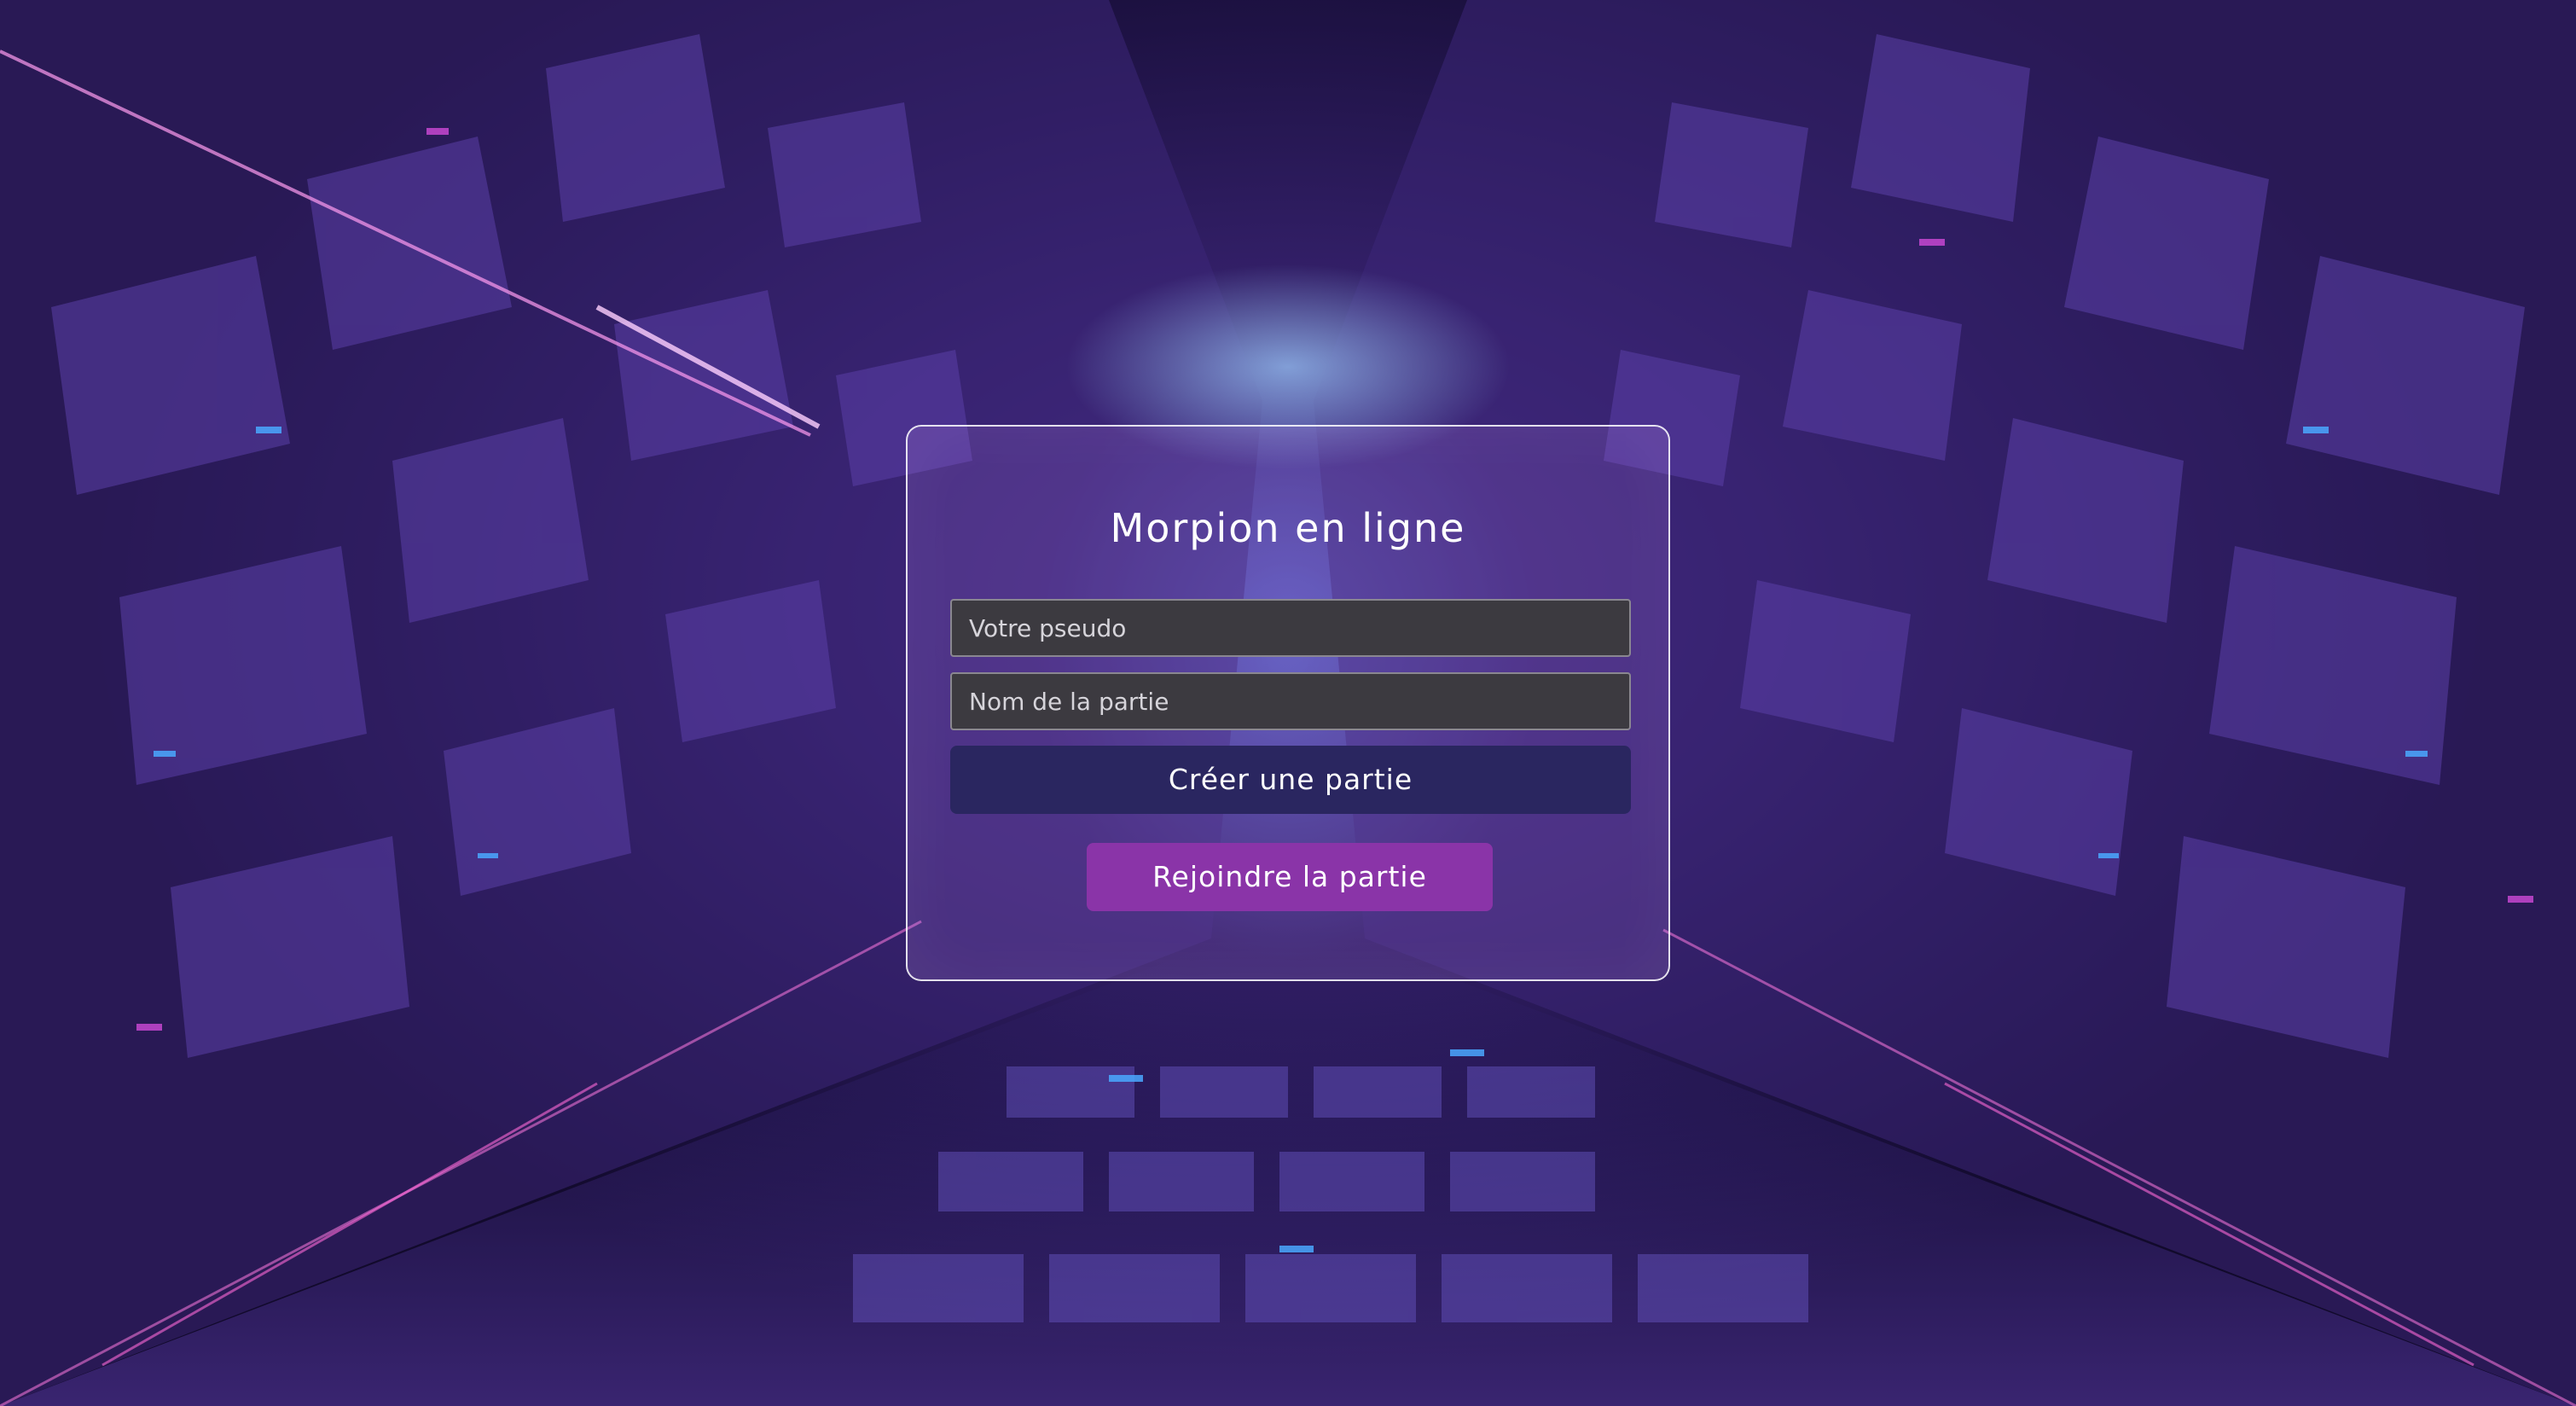 Image resolution: width=2576 pixels, height=1406 pixels. I want to click on page-title: Morpion en ligne, so click(1288, 528).